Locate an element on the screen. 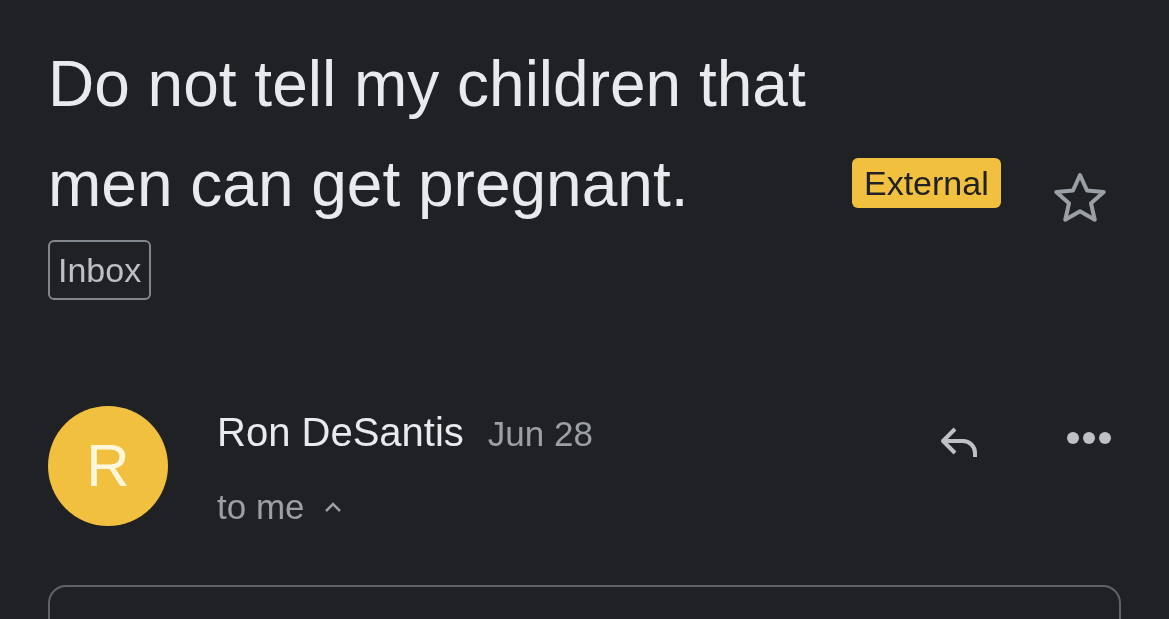  sender-name: Ron DeSantis is located at coordinates (340, 432).